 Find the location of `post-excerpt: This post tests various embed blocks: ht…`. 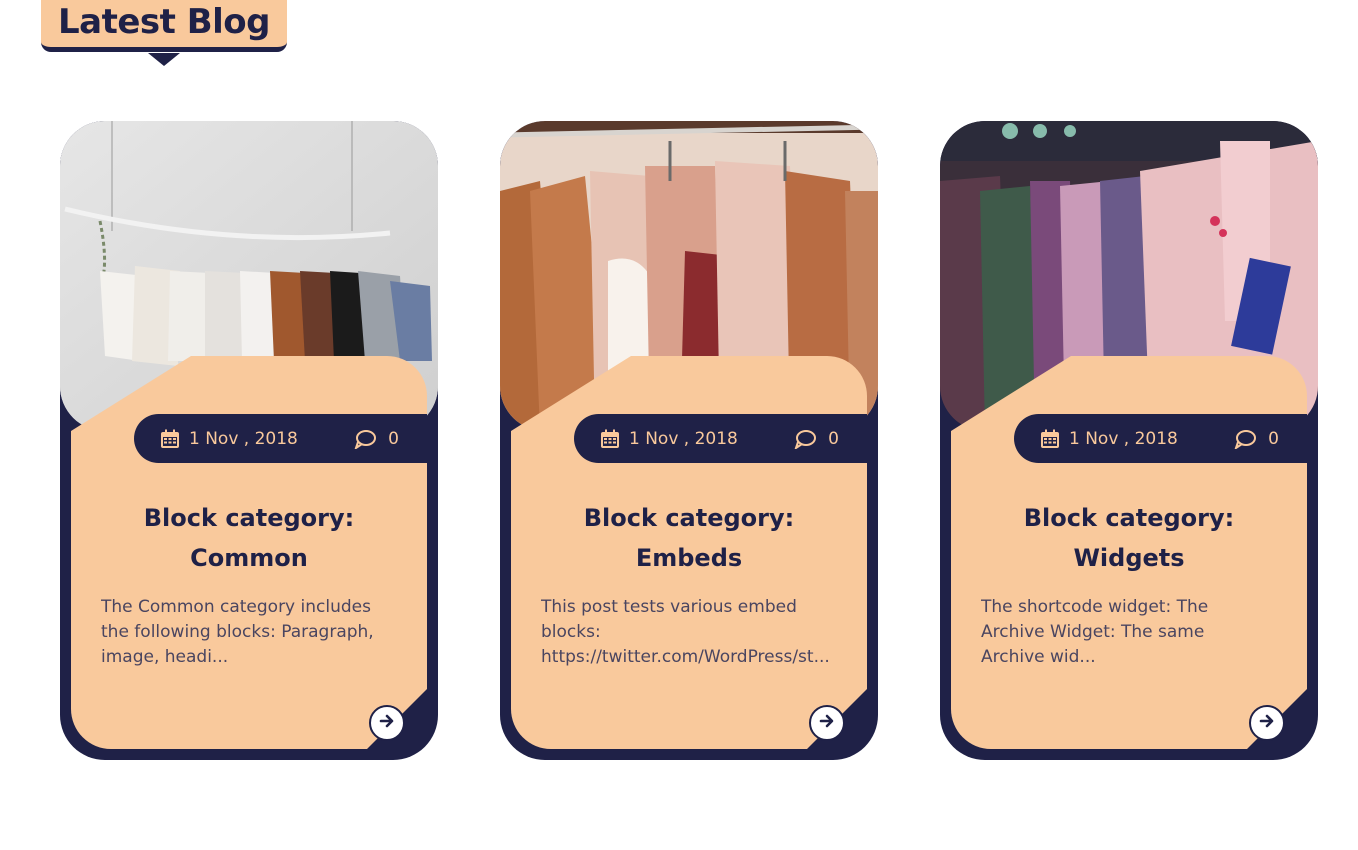

post-excerpt: This post tests various embed blocks: ht… is located at coordinates (696, 632).